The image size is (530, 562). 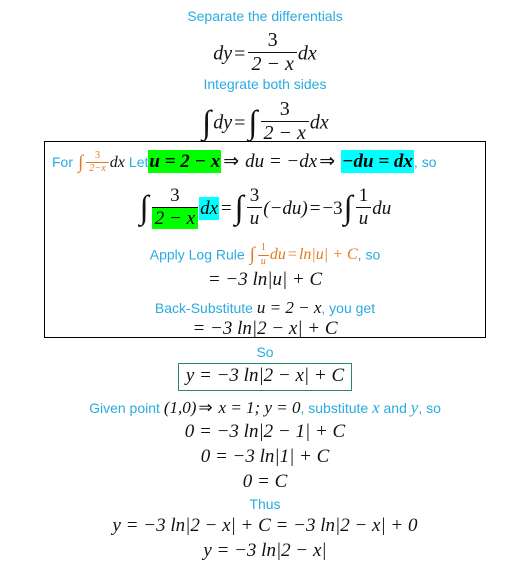 I want to click on substitution-suffix: , so, so click(x=425, y=162).